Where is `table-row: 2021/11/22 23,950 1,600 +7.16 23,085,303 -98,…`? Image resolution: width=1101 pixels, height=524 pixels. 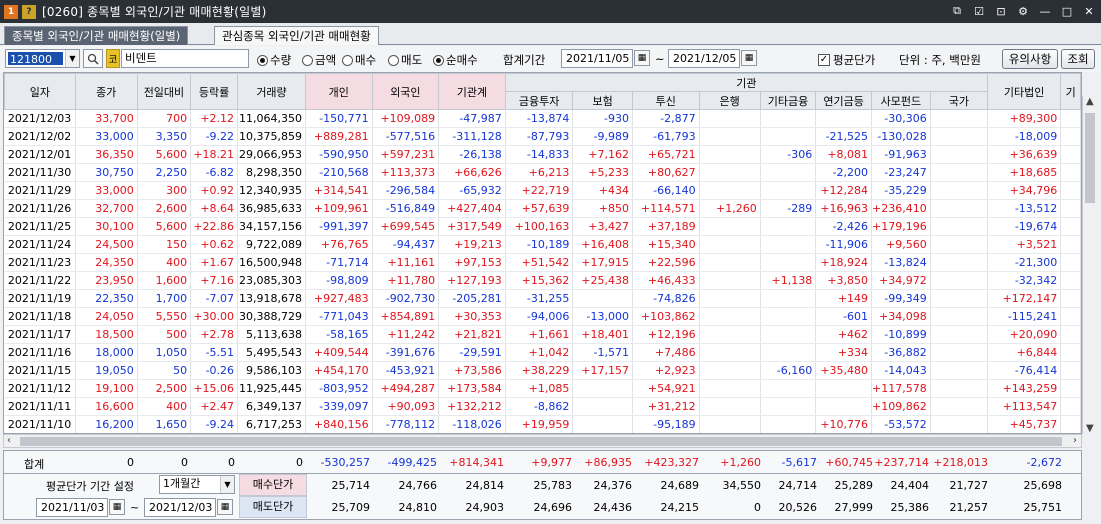 table-row: 2021/11/22 23,950 1,600 +7.16 23,085,303 -98,… is located at coordinates (542, 280).